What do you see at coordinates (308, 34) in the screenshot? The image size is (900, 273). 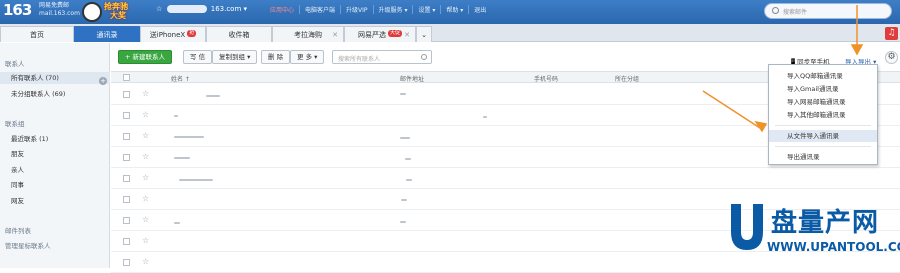 I see `tab-kaola: 考拉海购 ✕` at bounding box center [308, 34].